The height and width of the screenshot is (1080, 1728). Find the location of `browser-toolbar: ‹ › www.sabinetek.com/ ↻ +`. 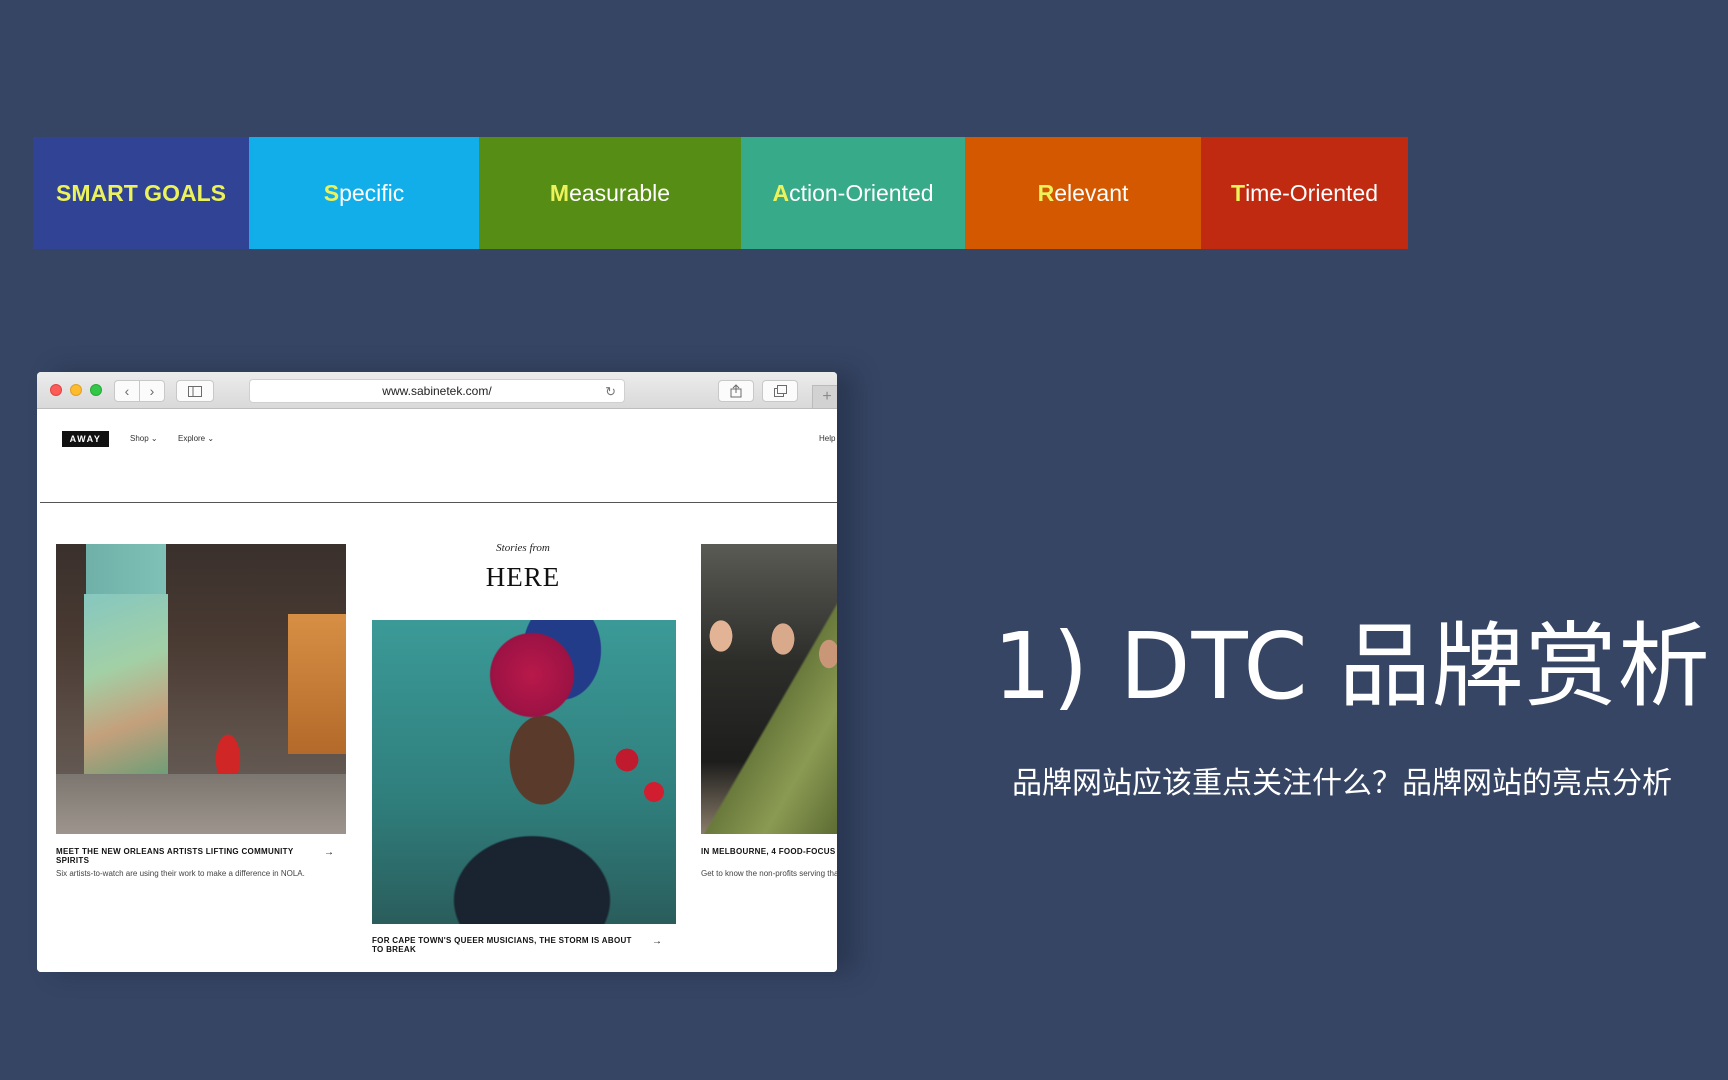

browser-toolbar: ‹ › www.sabinetek.com/ ↻ + is located at coordinates (437, 390).